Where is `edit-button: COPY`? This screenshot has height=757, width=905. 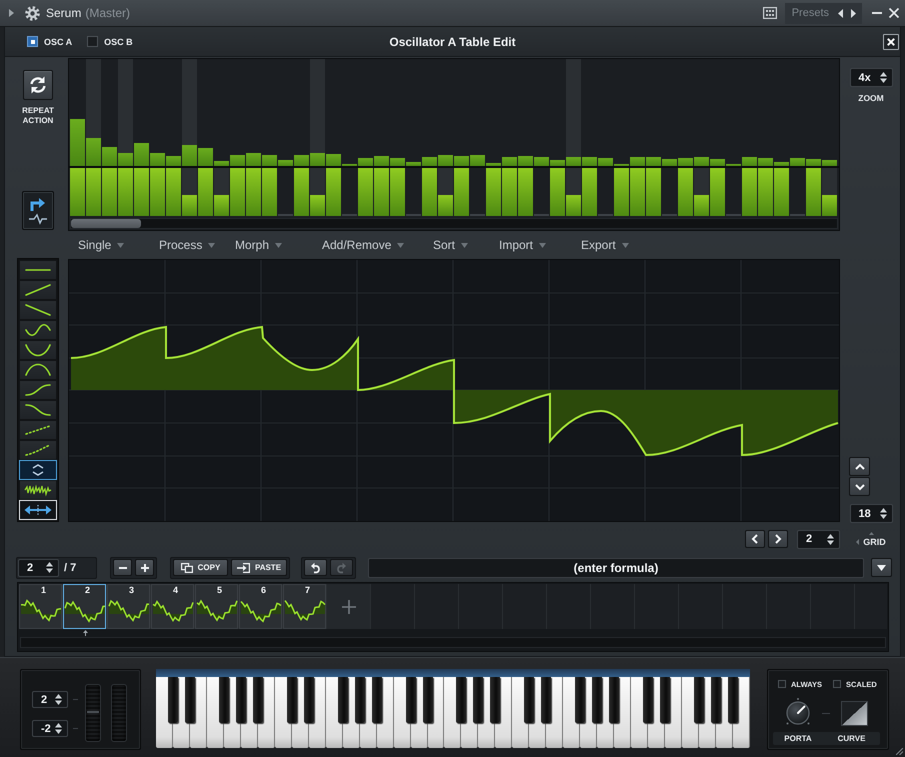 edit-button: COPY is located at coordinates (200, 567).